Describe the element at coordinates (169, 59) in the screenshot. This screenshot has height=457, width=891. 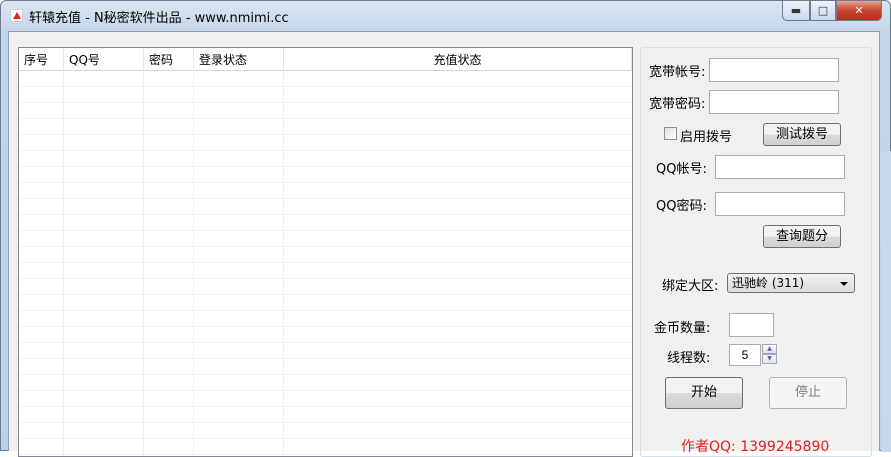
I see `column-password: 密码` at that location.